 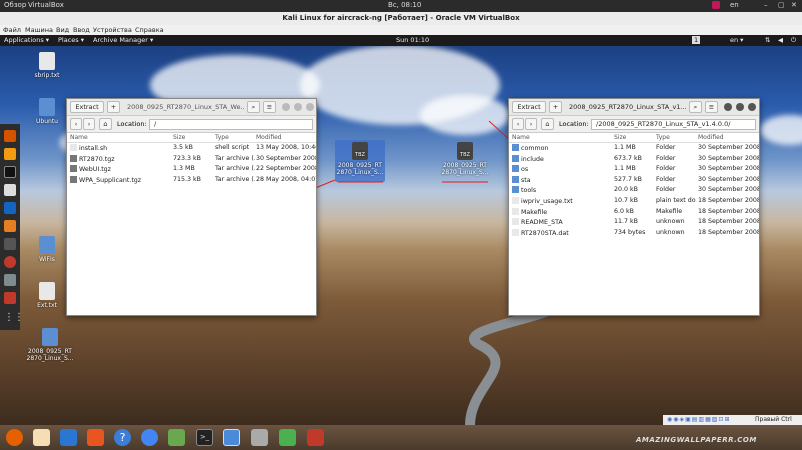 What do you see at coordinates (794, 5) in the screenshot?
I see `close-icon: ✕` at bounding box center [794, 5].